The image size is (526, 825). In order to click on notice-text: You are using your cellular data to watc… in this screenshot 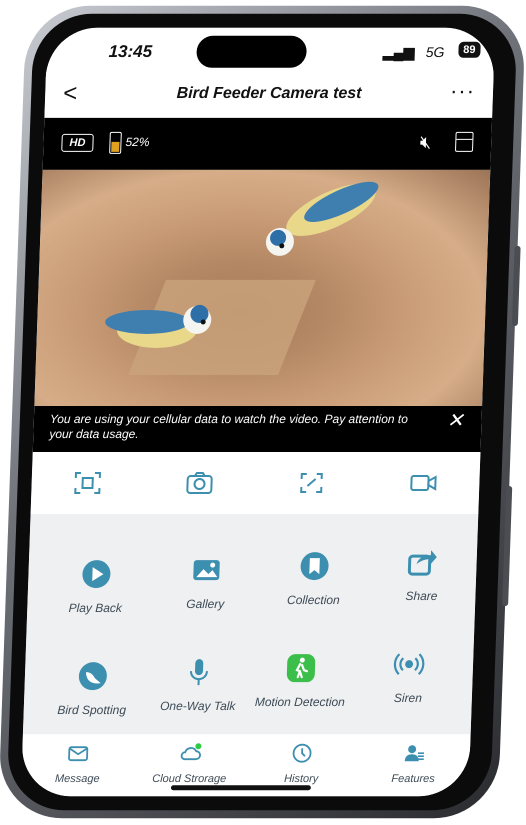, I will do `click(229, 427)`.